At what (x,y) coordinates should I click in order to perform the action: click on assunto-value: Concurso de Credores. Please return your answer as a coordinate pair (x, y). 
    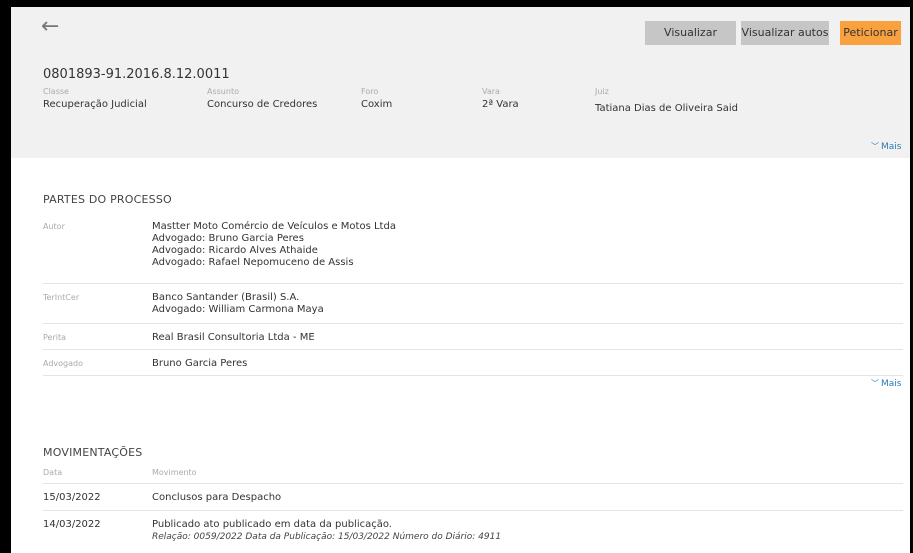
    Looking at the image, I should click on (262, 104).